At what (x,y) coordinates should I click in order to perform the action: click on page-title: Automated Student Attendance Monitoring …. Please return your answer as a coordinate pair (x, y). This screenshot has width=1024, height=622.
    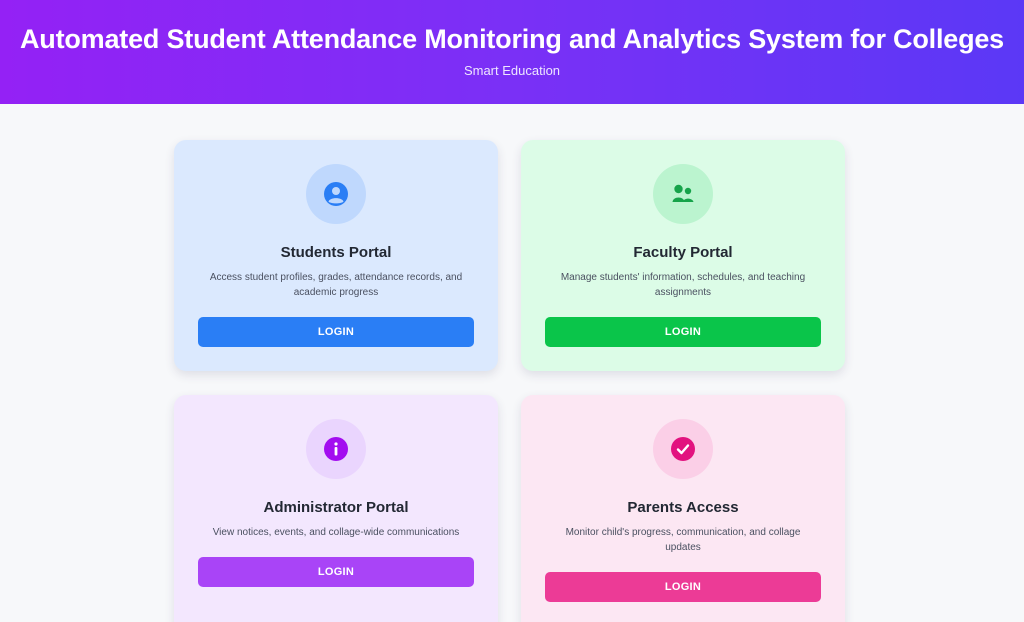
    Looking at the image, I should click on (511, 39).